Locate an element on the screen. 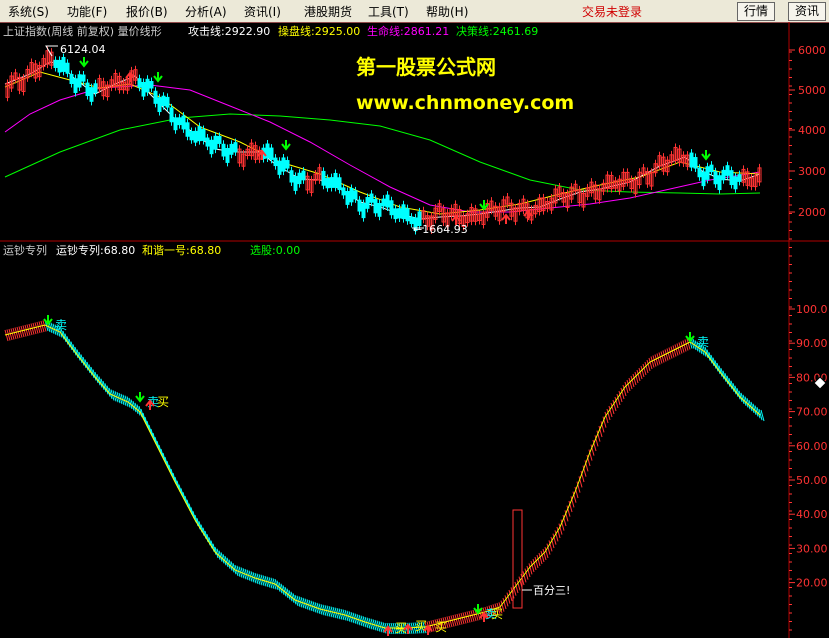  indicator-value-3: 选股:0.00 is located at coordinates (275, 250).